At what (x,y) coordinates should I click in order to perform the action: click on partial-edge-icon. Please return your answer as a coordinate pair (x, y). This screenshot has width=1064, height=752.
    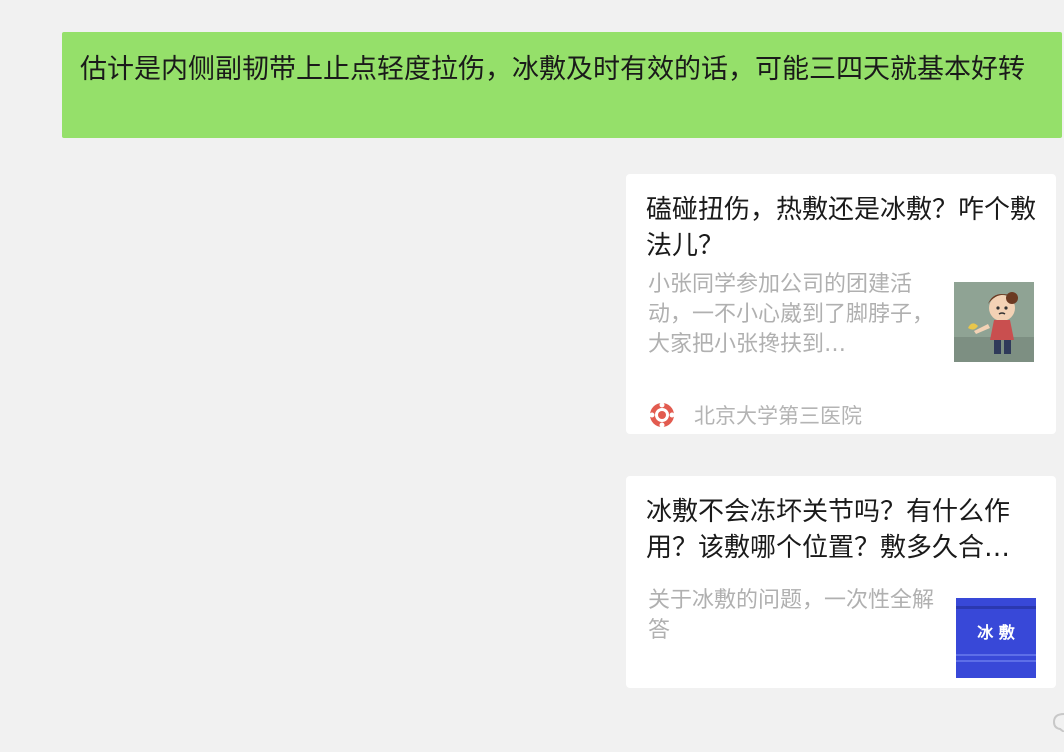
    Looking at the image, I should click on (1058, 722).